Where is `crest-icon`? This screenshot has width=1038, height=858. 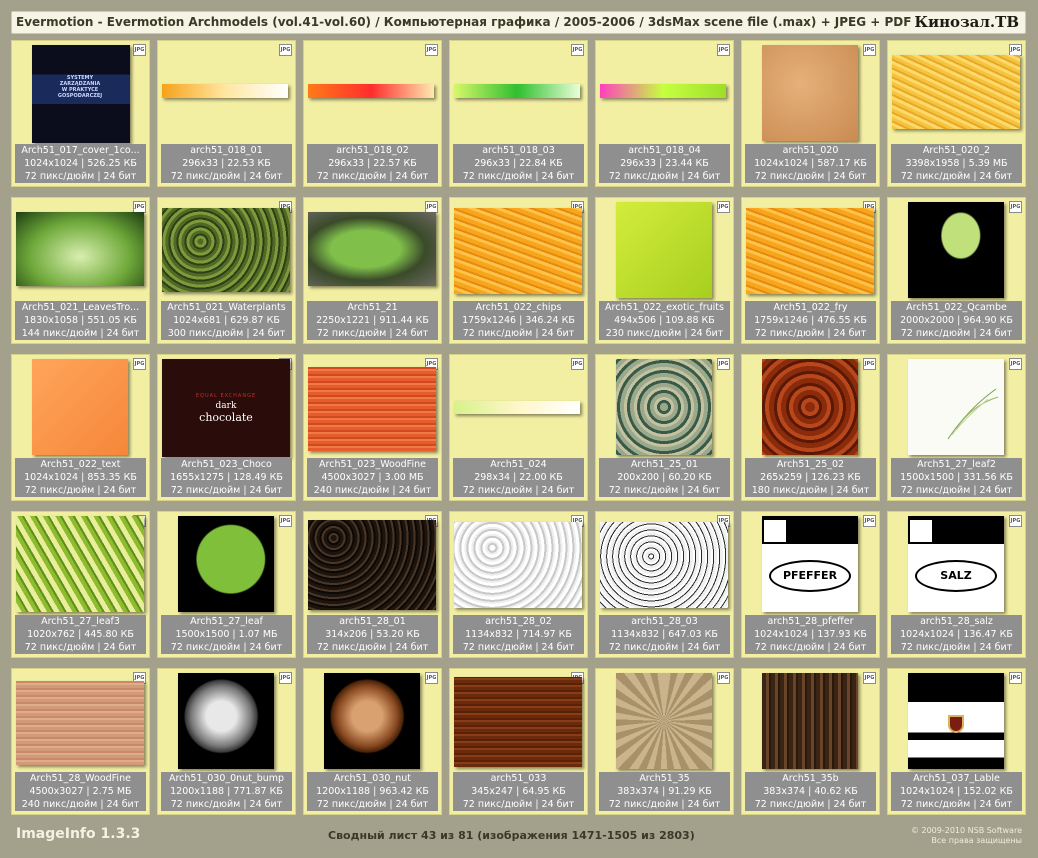
crest-icon is located at coordinates (956, 724).